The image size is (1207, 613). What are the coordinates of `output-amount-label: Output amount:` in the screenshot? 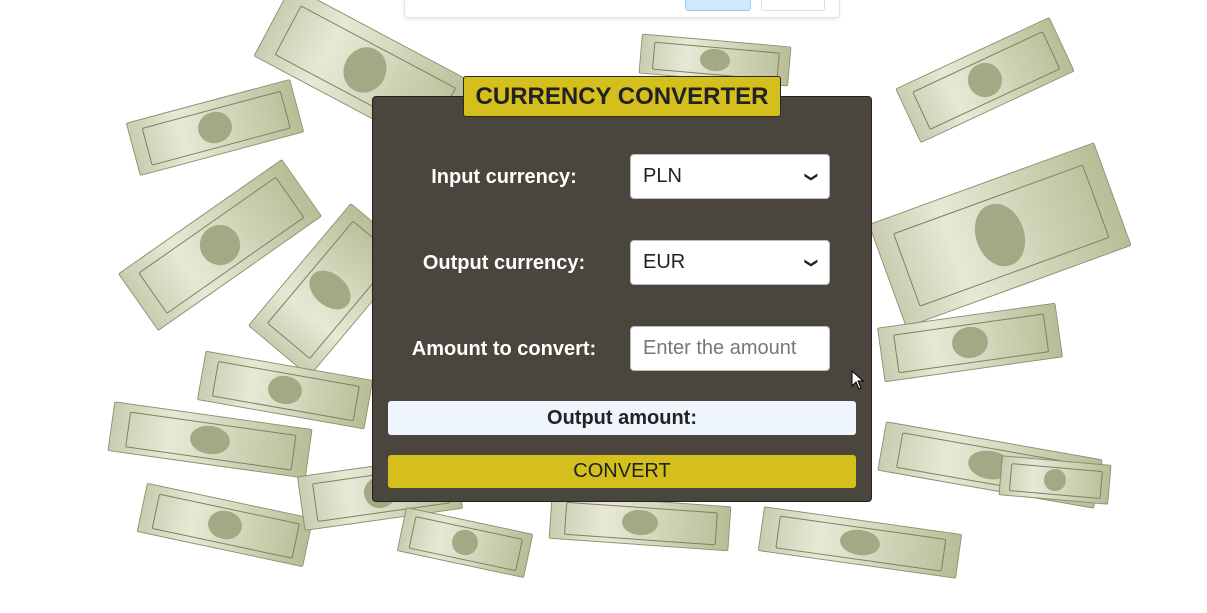 It's located at (622, 417).